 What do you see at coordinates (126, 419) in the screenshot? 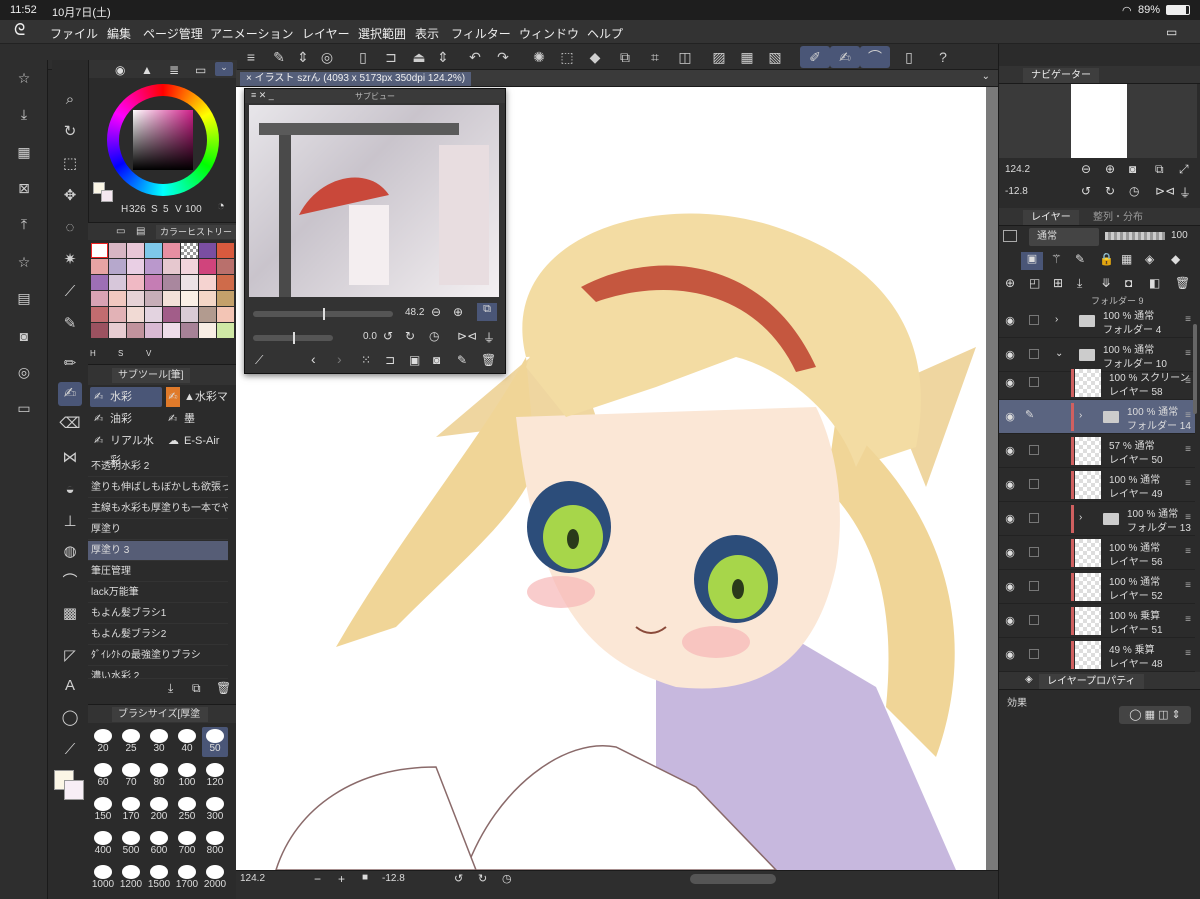
I see `subtool-group-oil: ✍ 油彩` at bounding box center [126, 419].